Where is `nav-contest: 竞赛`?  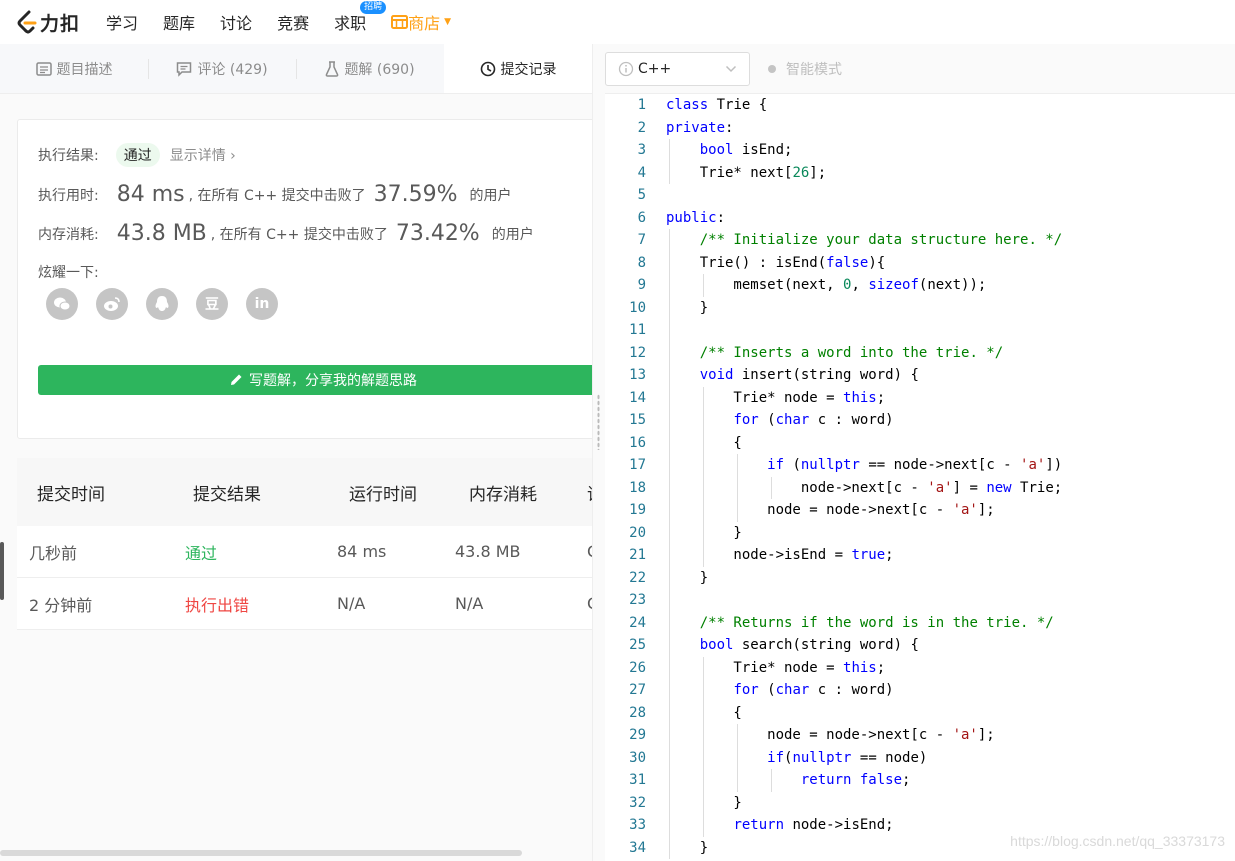 nav-contest: 竞赛 is located at coordinates (293, 22).